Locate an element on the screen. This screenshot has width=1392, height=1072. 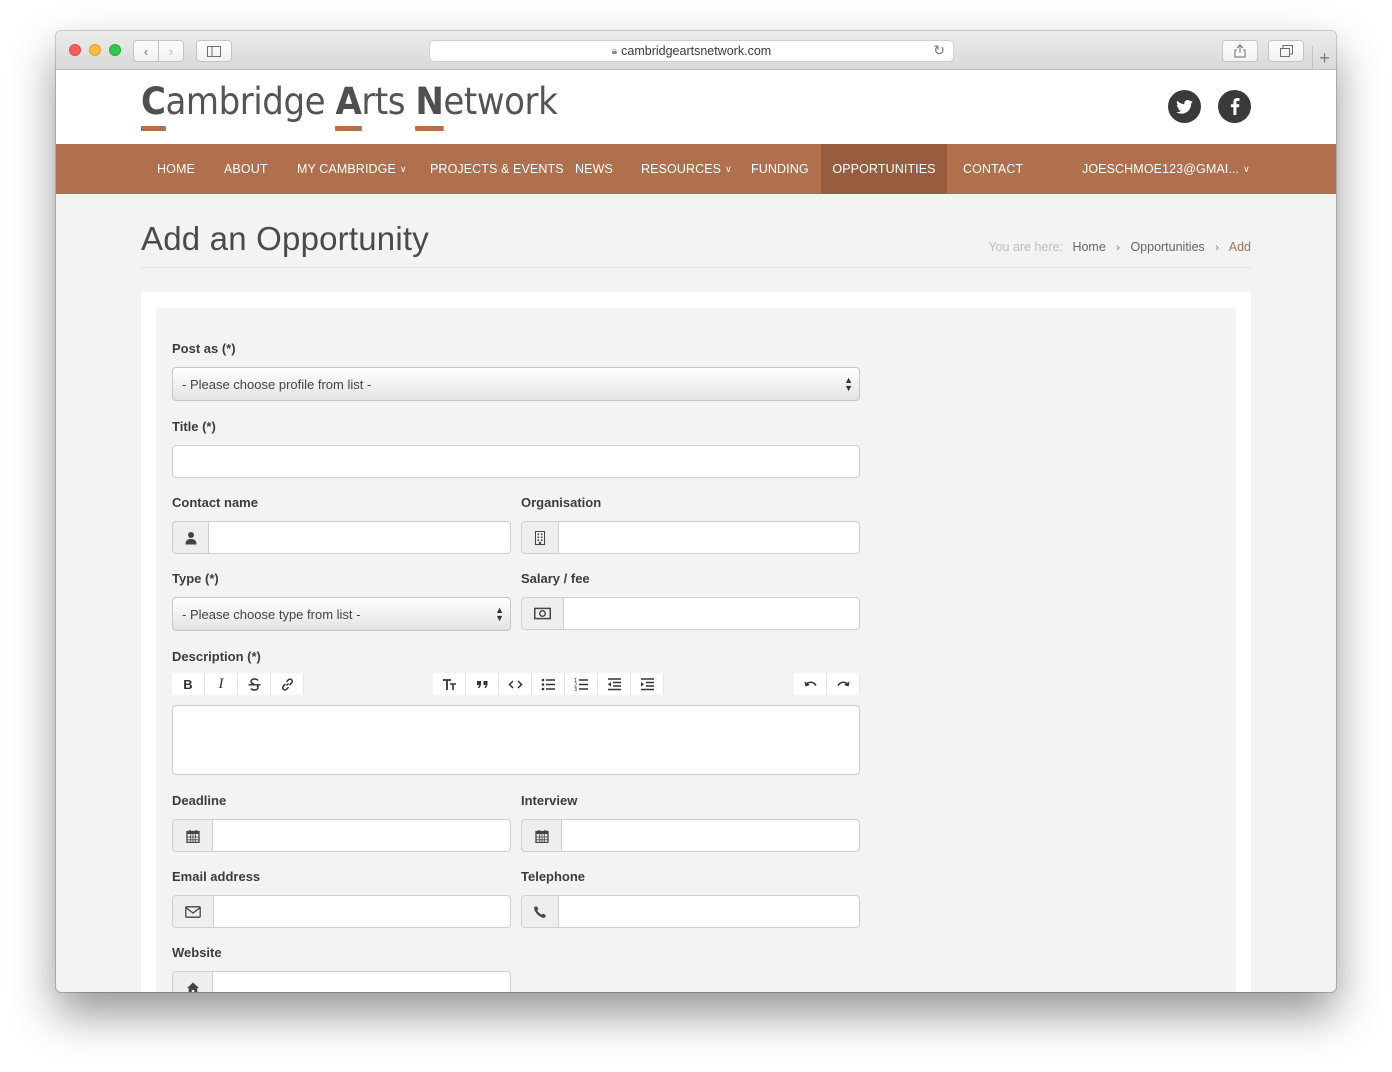
website-label: Website is located at coordinates (197, 952).